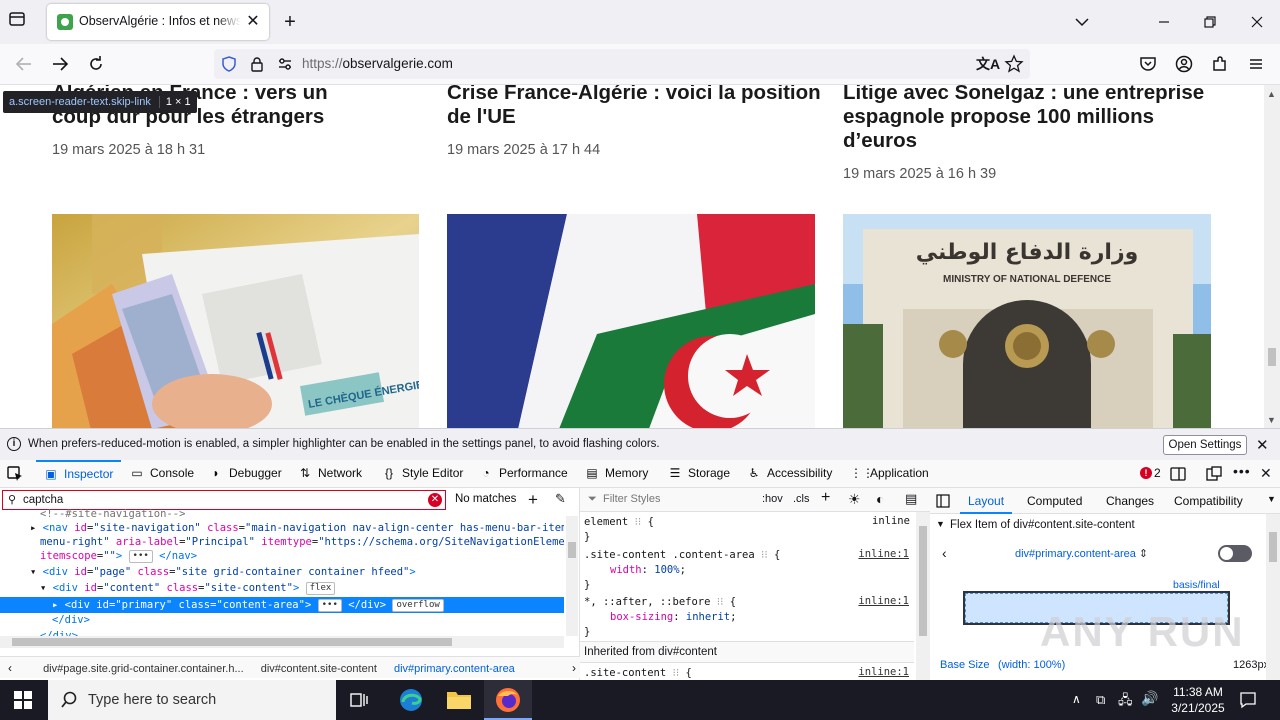 The image size is (1280, 720). Describe the element at coordinates (1081, 553) in the screenshot. I see `flex-item-selector: div#primary.content-area ⇕` at that location.